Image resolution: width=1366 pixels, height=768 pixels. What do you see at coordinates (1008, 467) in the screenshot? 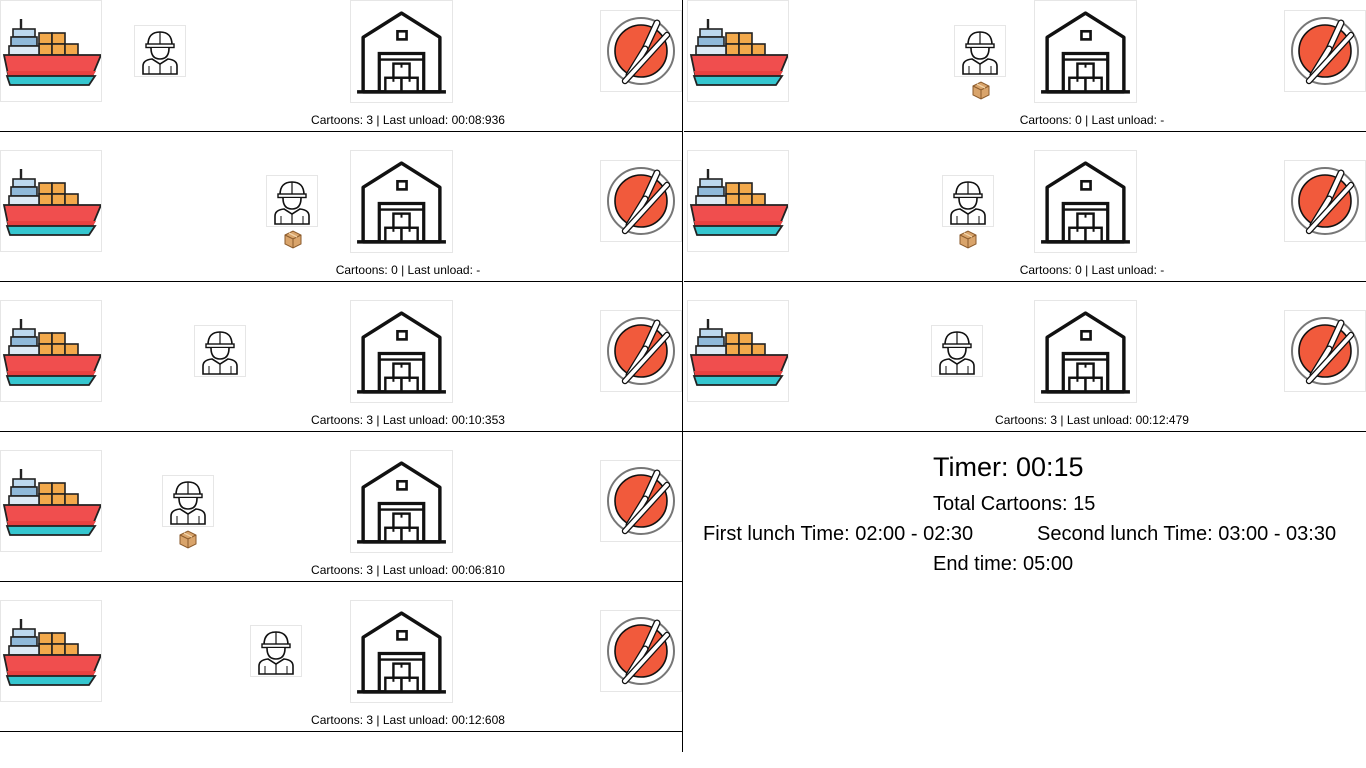
I see `timer-label: Timer: 00:15` at bounding box center [1008, 467].